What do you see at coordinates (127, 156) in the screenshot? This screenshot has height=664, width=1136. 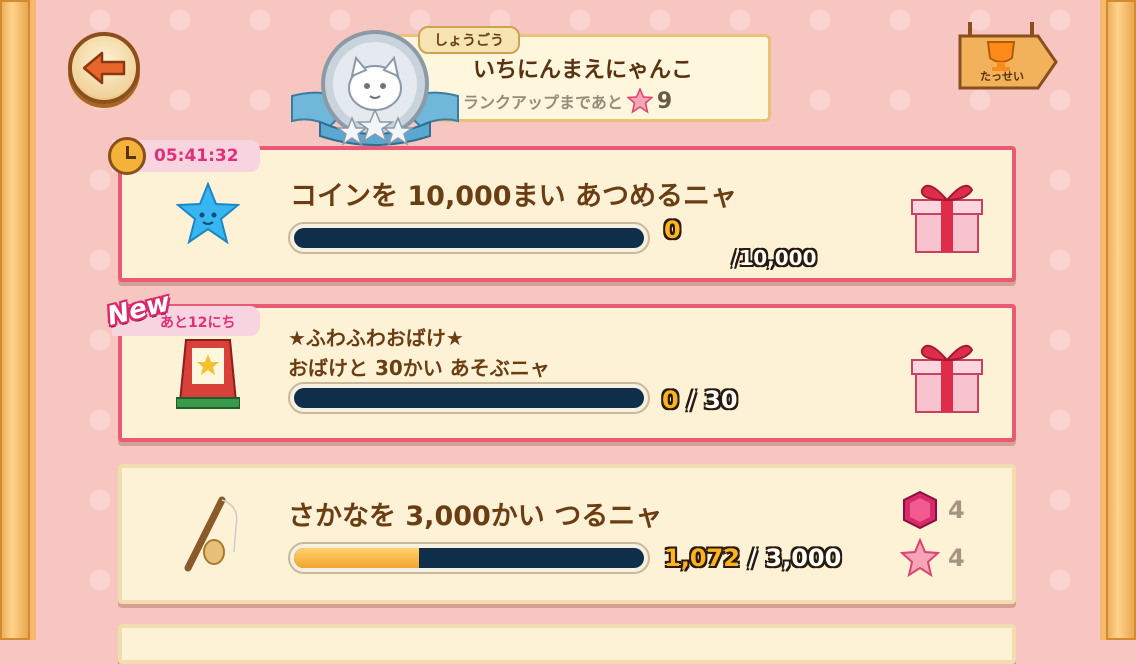 I see `clock-icon` at bounding box center [127, 156].